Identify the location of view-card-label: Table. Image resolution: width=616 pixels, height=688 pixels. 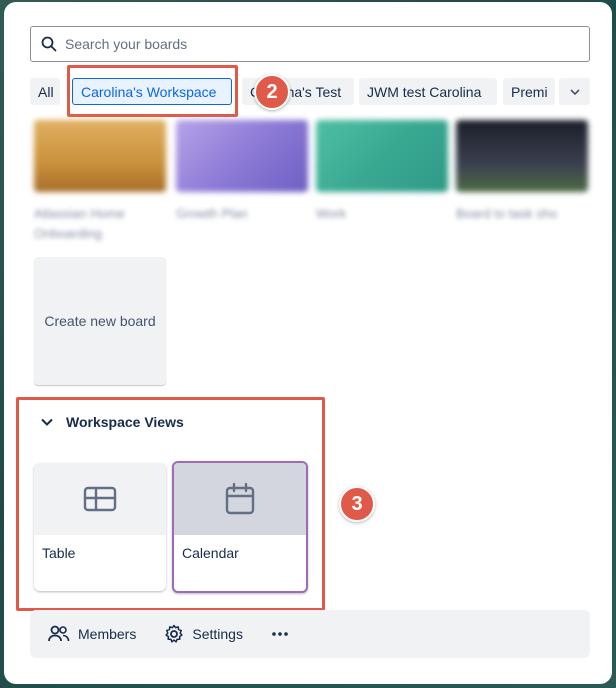
(59, 553).